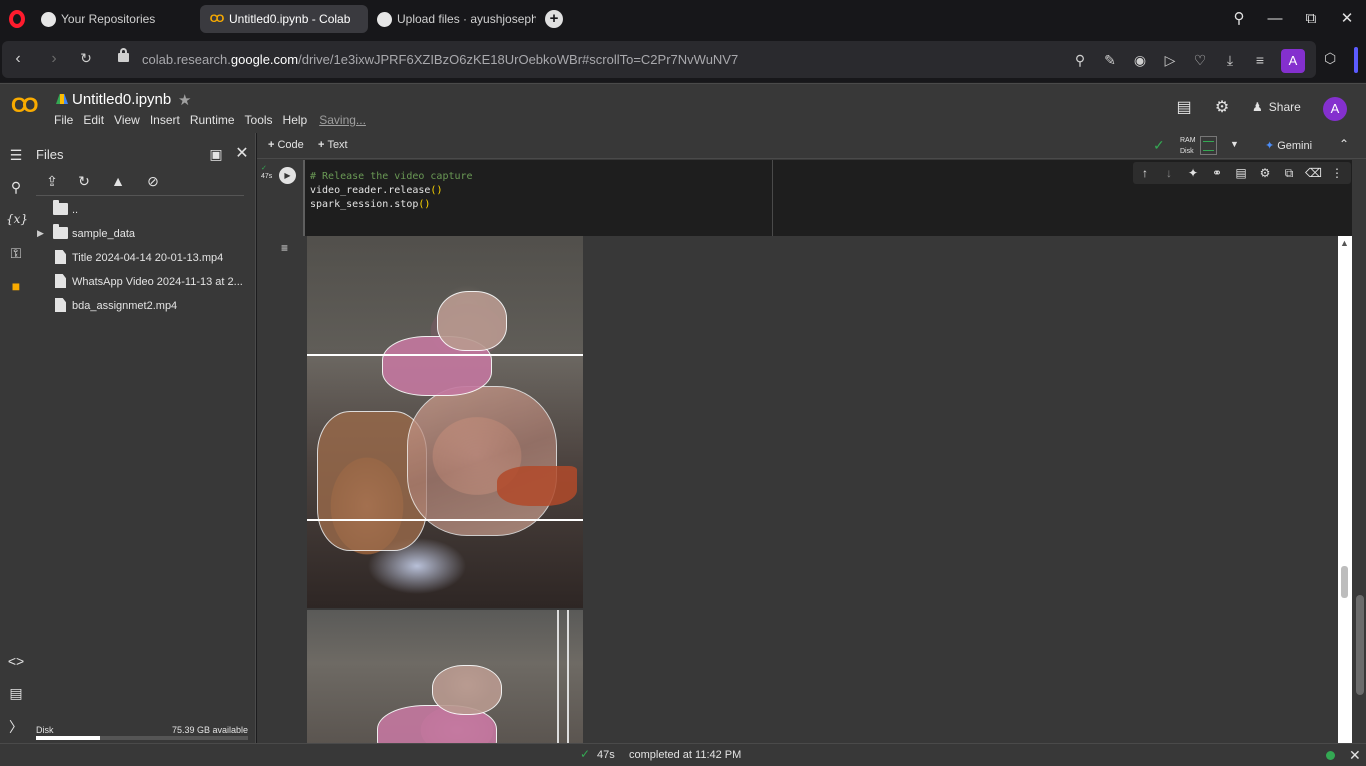  What do you see at coordinates (212, 120) in the screenshot?
I see `menu-runtime: Runtime` at bounding box center [212, 120].